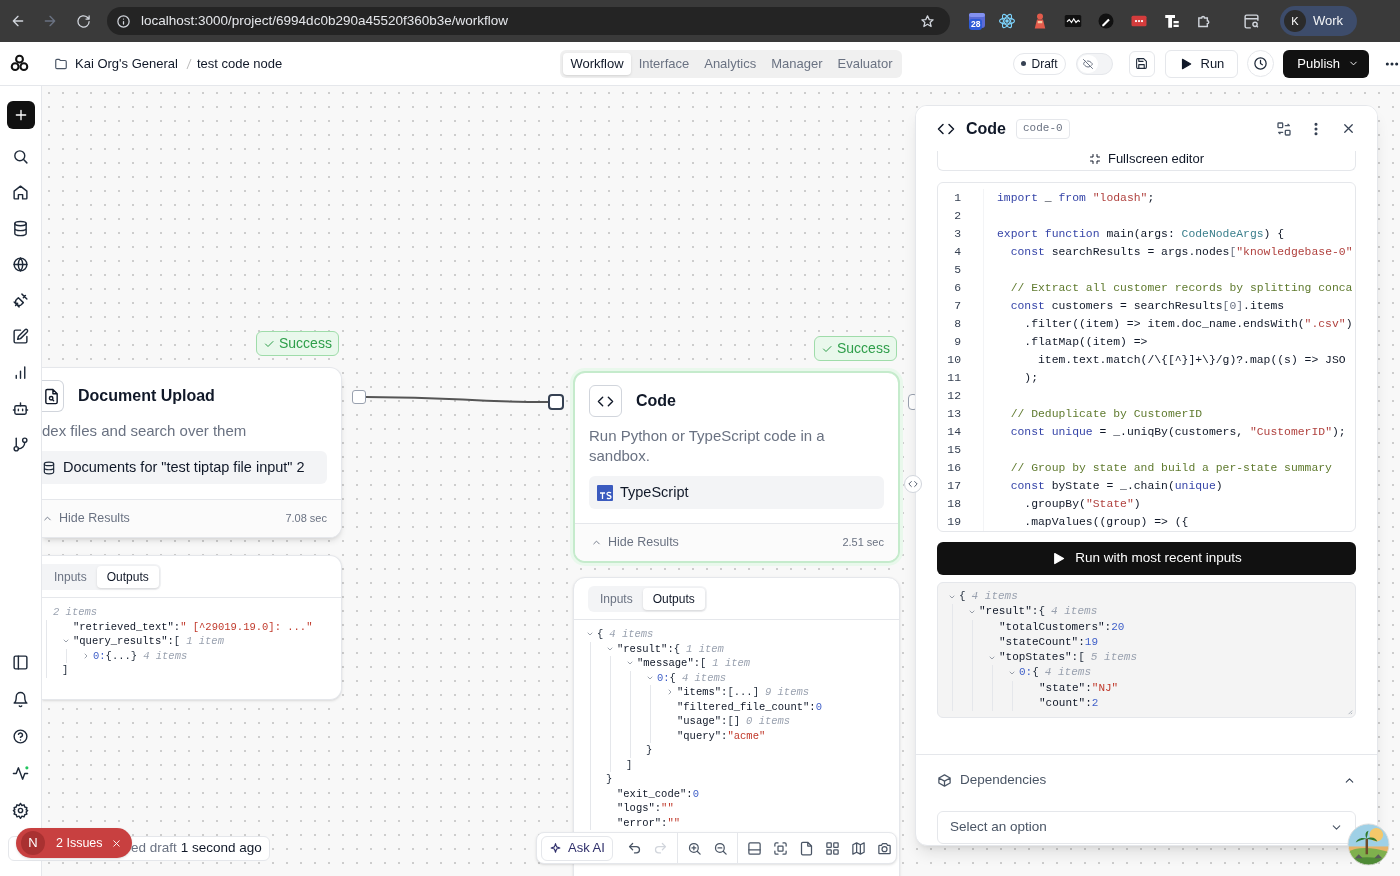 The image size is (1400, 876). What do you see at coordinates (954, 432) in the screenshot?
I see `line-number: 14` at bounding box center [954, 432].